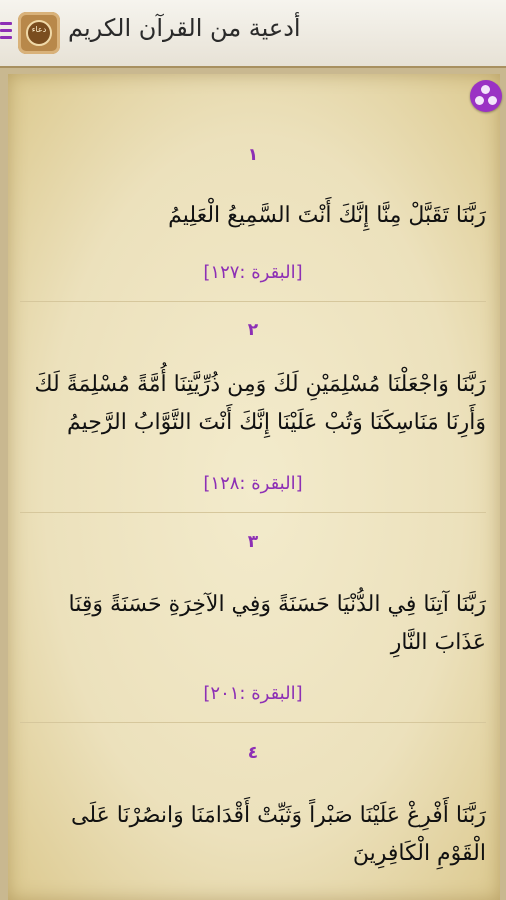 The height and width of the screenshot is (900, 506). Describe the element at coordinates (253, 330) in the screenshot. I see `dua-number: ٢` at that location.